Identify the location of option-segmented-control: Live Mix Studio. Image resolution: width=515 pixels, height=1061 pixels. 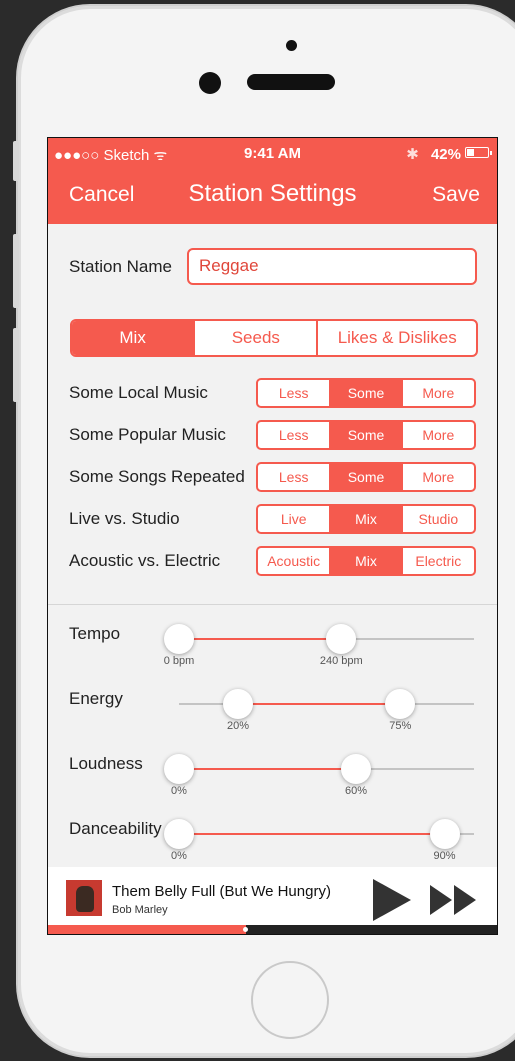
(366, 519).